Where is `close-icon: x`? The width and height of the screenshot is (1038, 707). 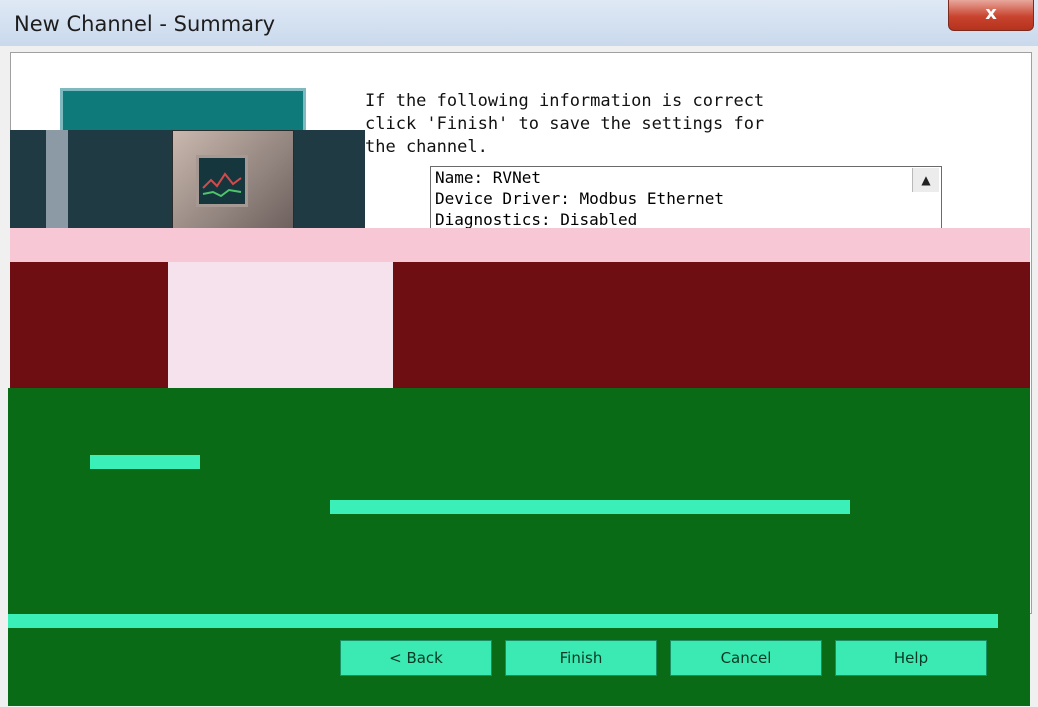
close-icon: x is located at coordinates (991, 13).